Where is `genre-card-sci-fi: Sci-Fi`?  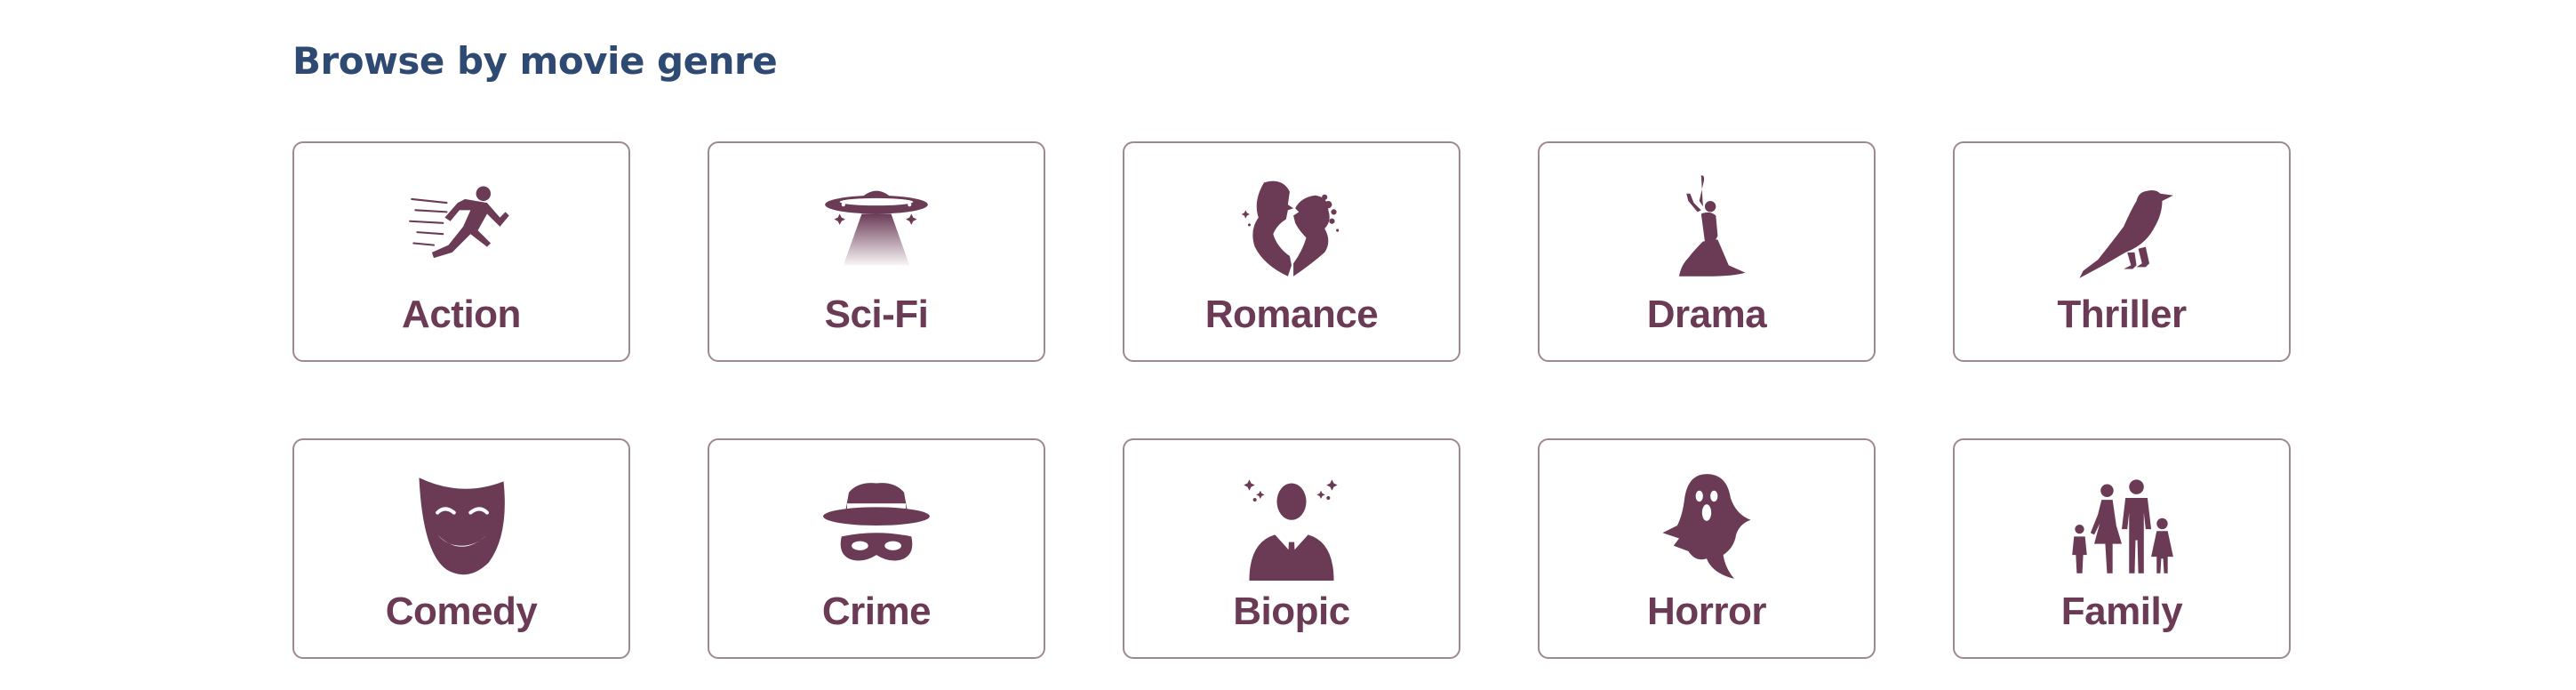
genre-card-sci-fi: Sci-Fi is located at coordinates (876, 251).